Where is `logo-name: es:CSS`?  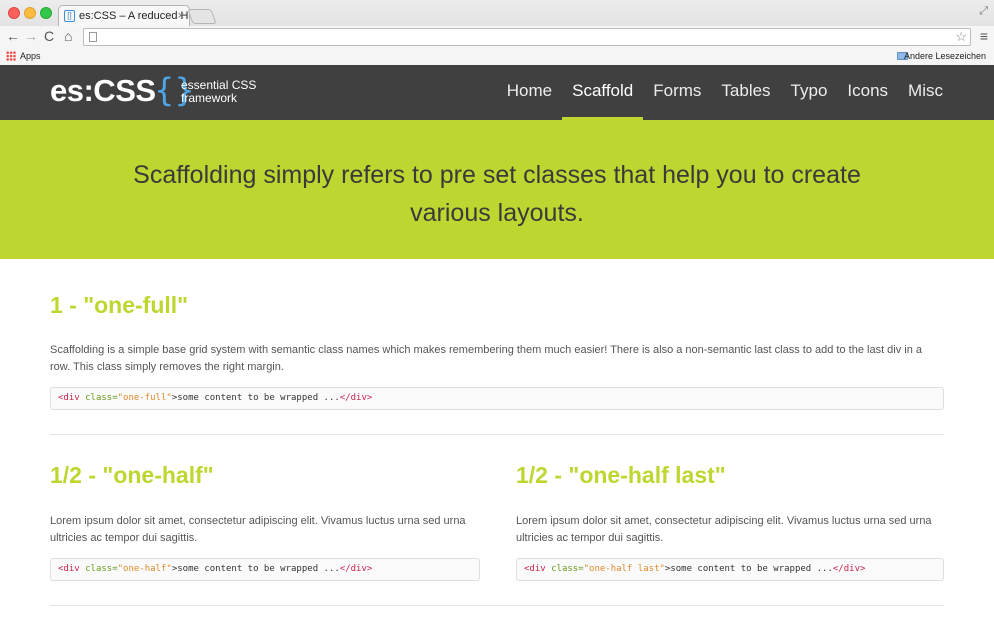 logo-name: es:CSS is located at coordinates (103, 90).